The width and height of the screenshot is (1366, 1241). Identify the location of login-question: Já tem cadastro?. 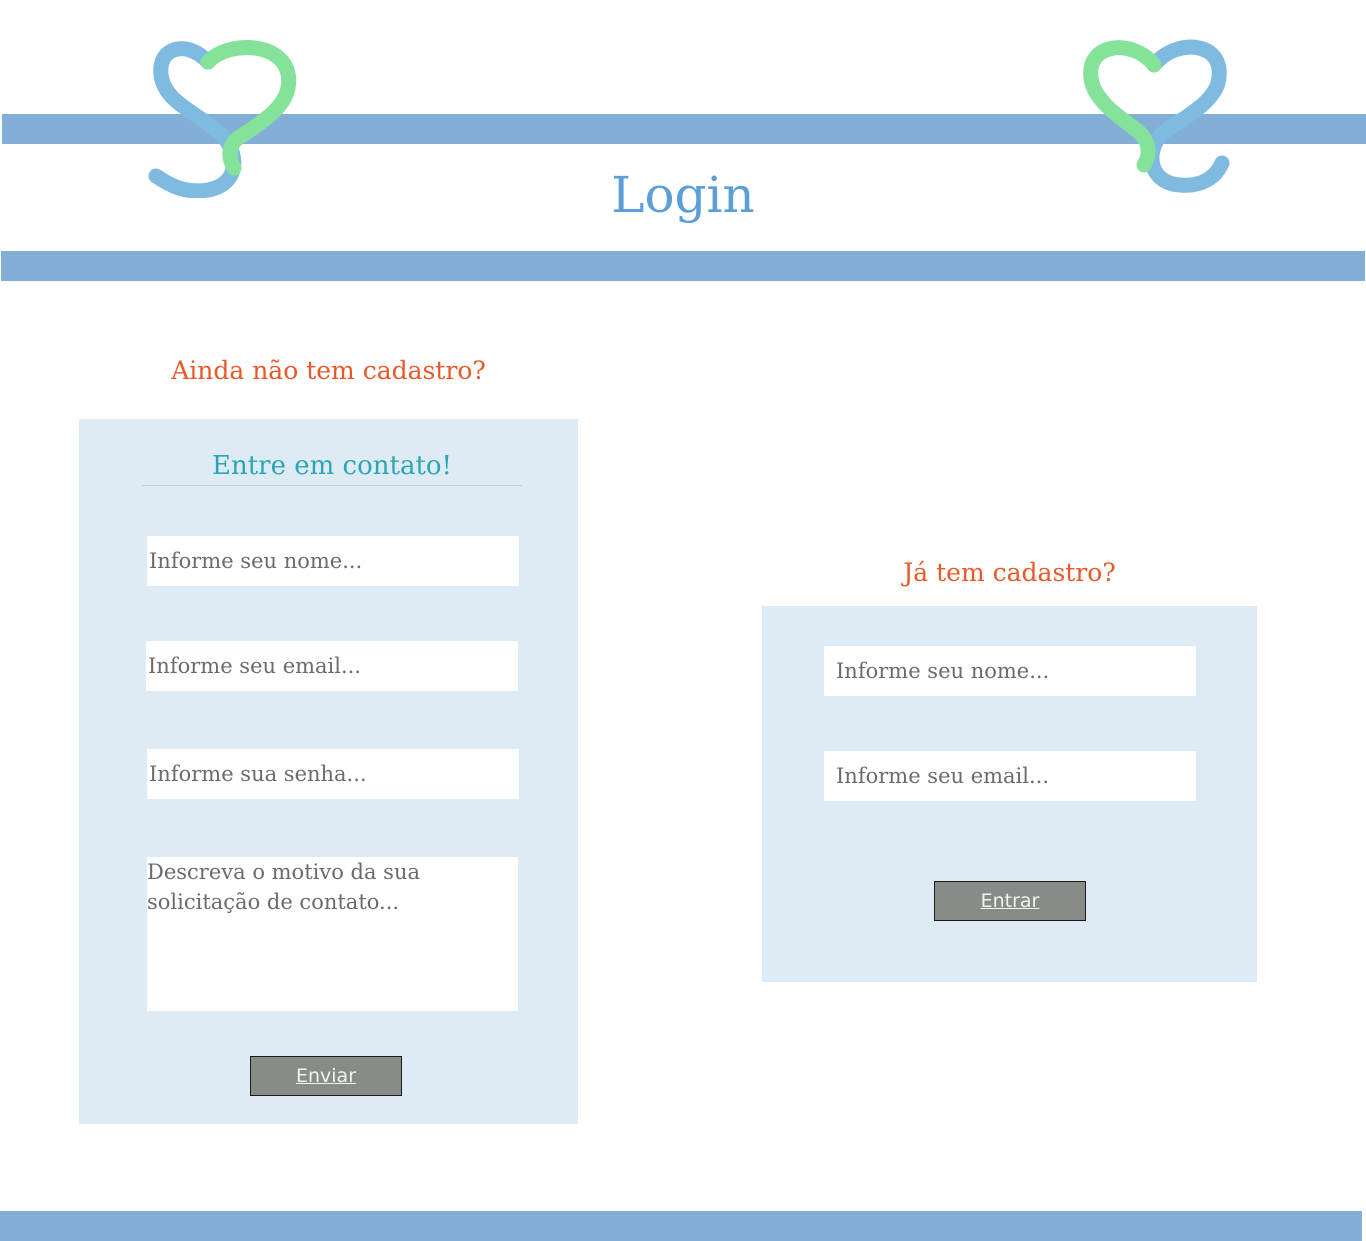
(1009, 572).